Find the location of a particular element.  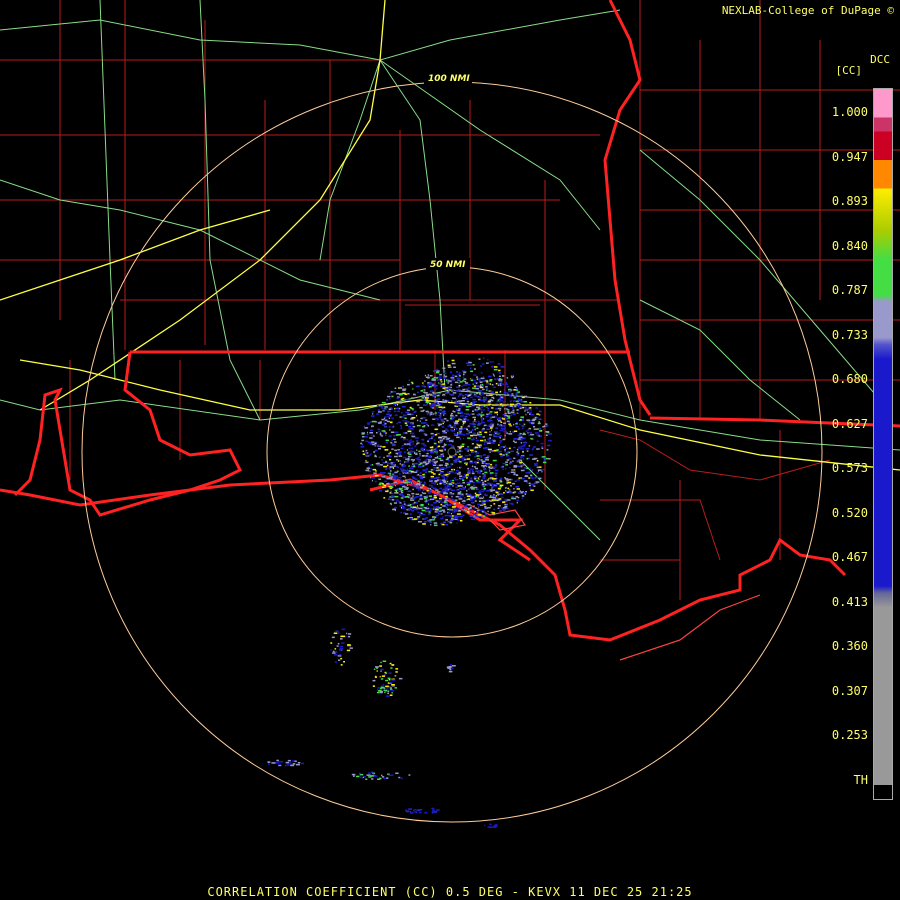

color-scale-tick: 0.413 is located at coordinates (849, 601).